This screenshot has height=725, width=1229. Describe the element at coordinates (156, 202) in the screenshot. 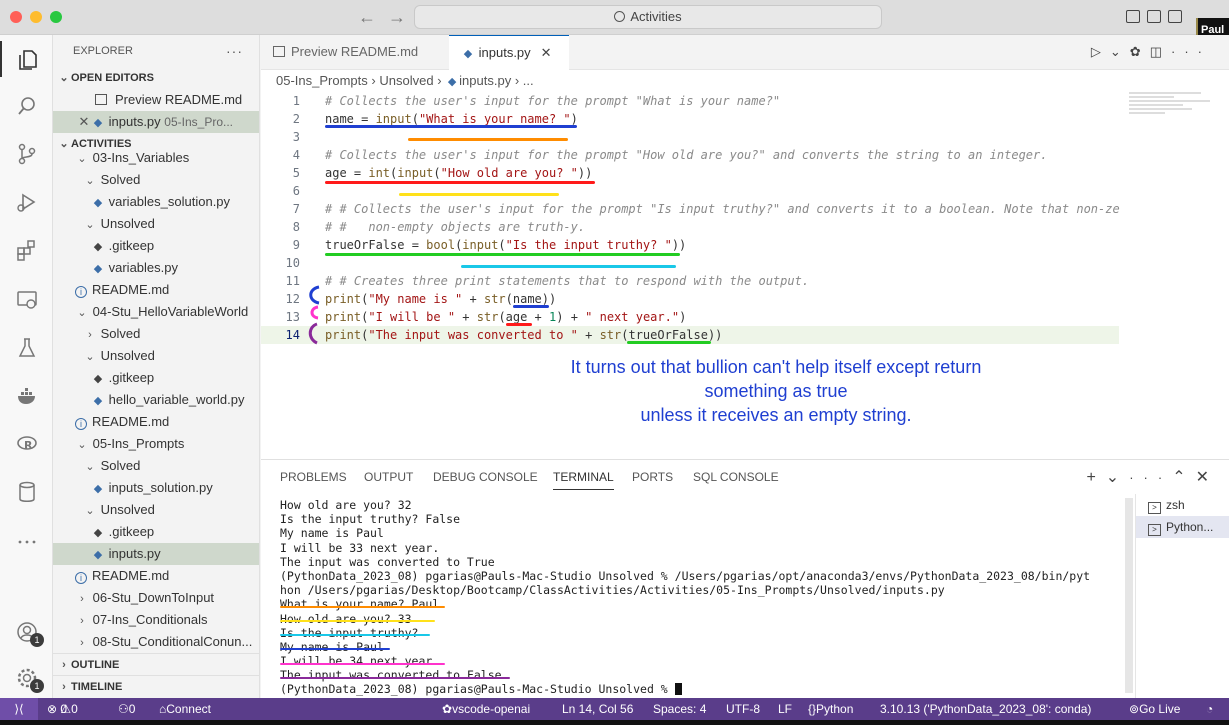

I see `tree-file: ◆ variables_solution.py` at that location.